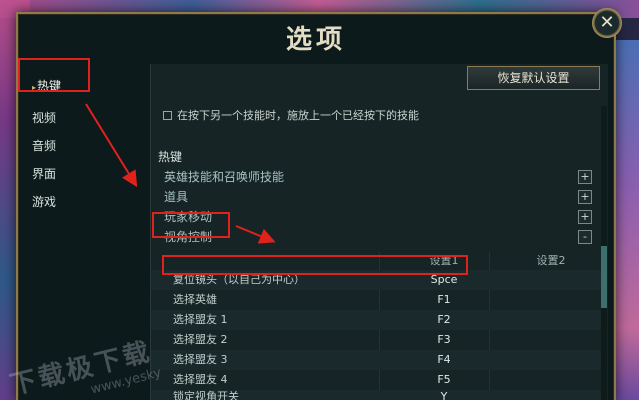 Image resolution: width=639 pixels, height=400 pixels. I want to click on action-label: 选择盟友 3, so click(200, 359).